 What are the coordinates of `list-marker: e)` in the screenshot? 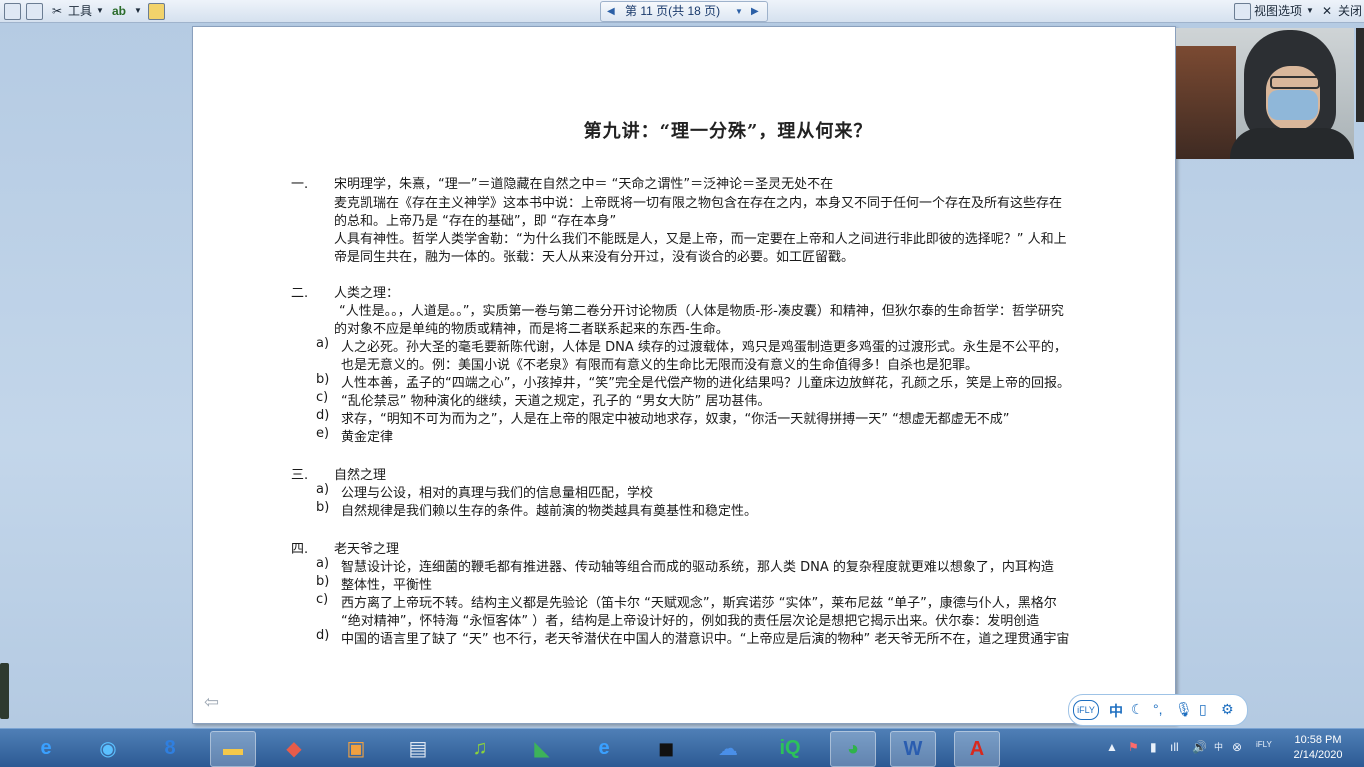 It's located at (323, 433).